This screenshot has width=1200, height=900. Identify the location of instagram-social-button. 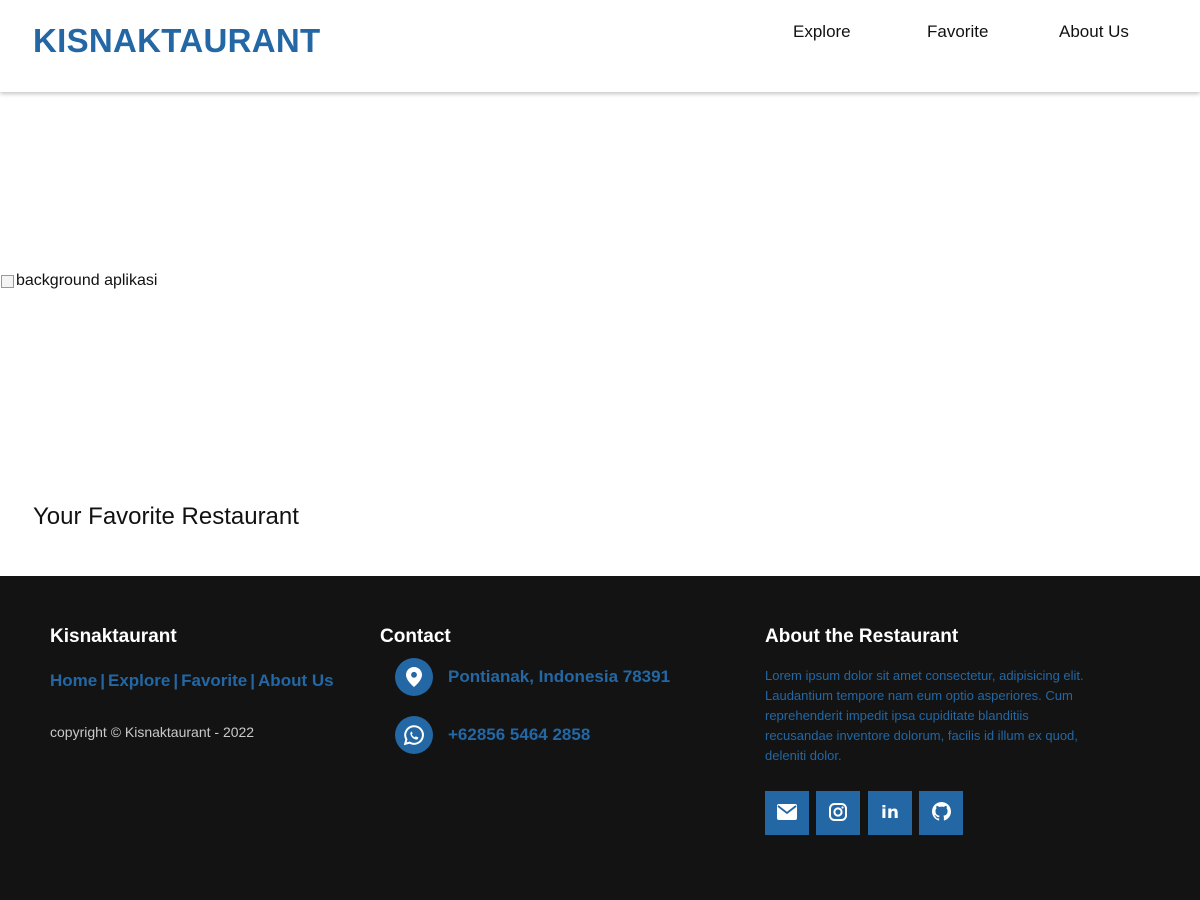
(838, 813).